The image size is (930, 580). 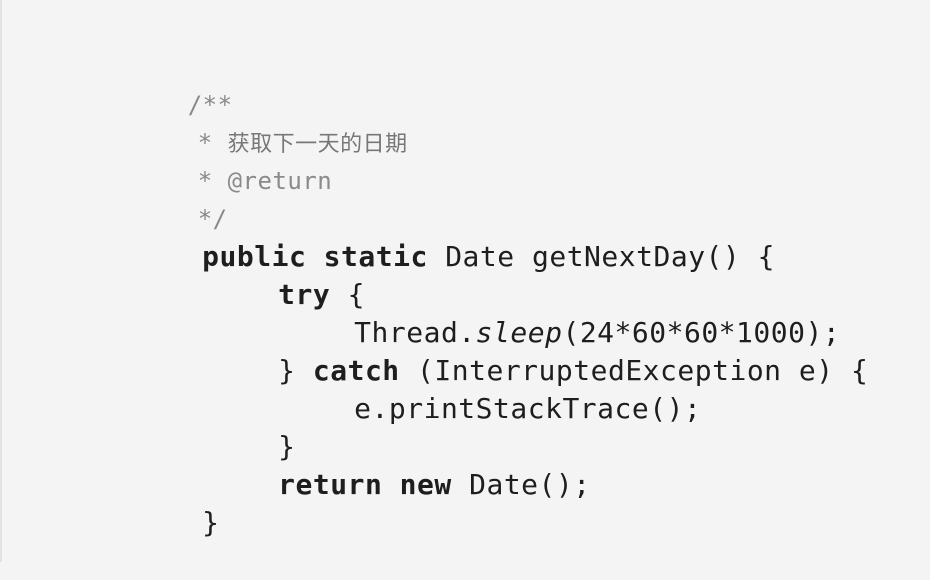 I want to click on sleep-args: (24*60*60*1000);, so click(x=701, y=332).